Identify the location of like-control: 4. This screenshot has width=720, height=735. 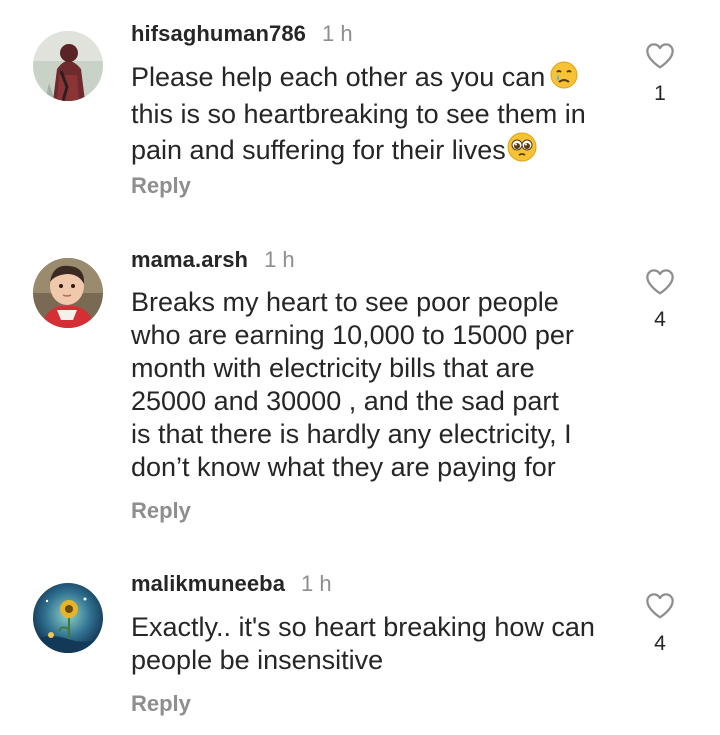
(660, 623).